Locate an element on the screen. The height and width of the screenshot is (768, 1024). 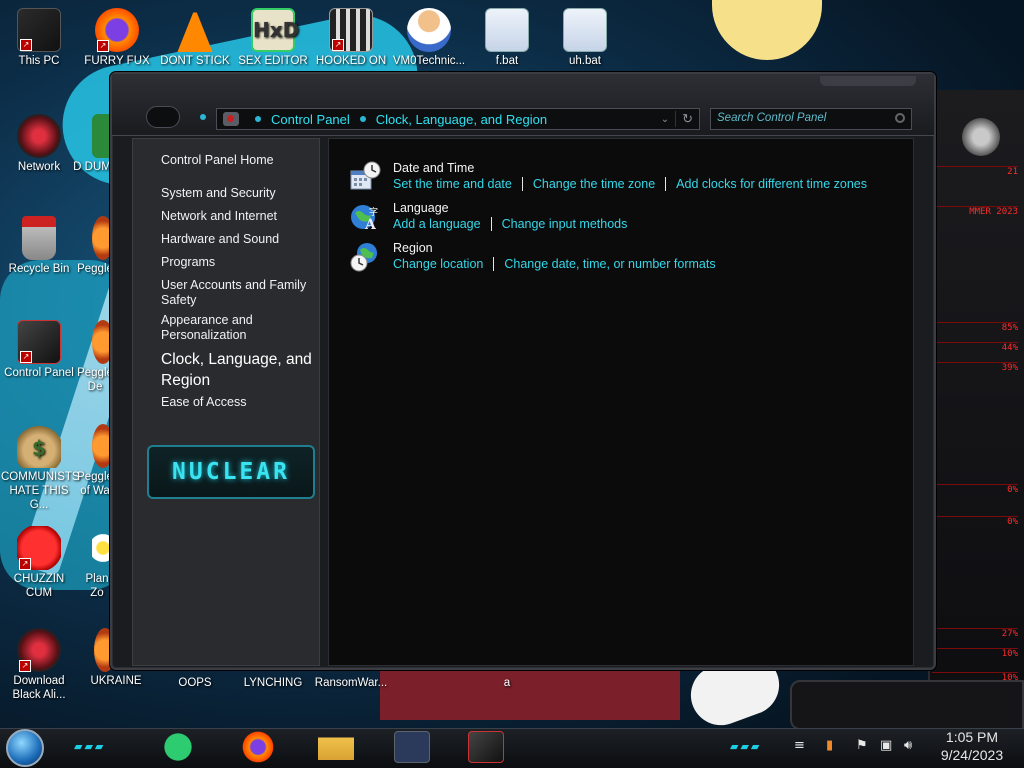
spotify-icon is located at coordinates (178, 747).